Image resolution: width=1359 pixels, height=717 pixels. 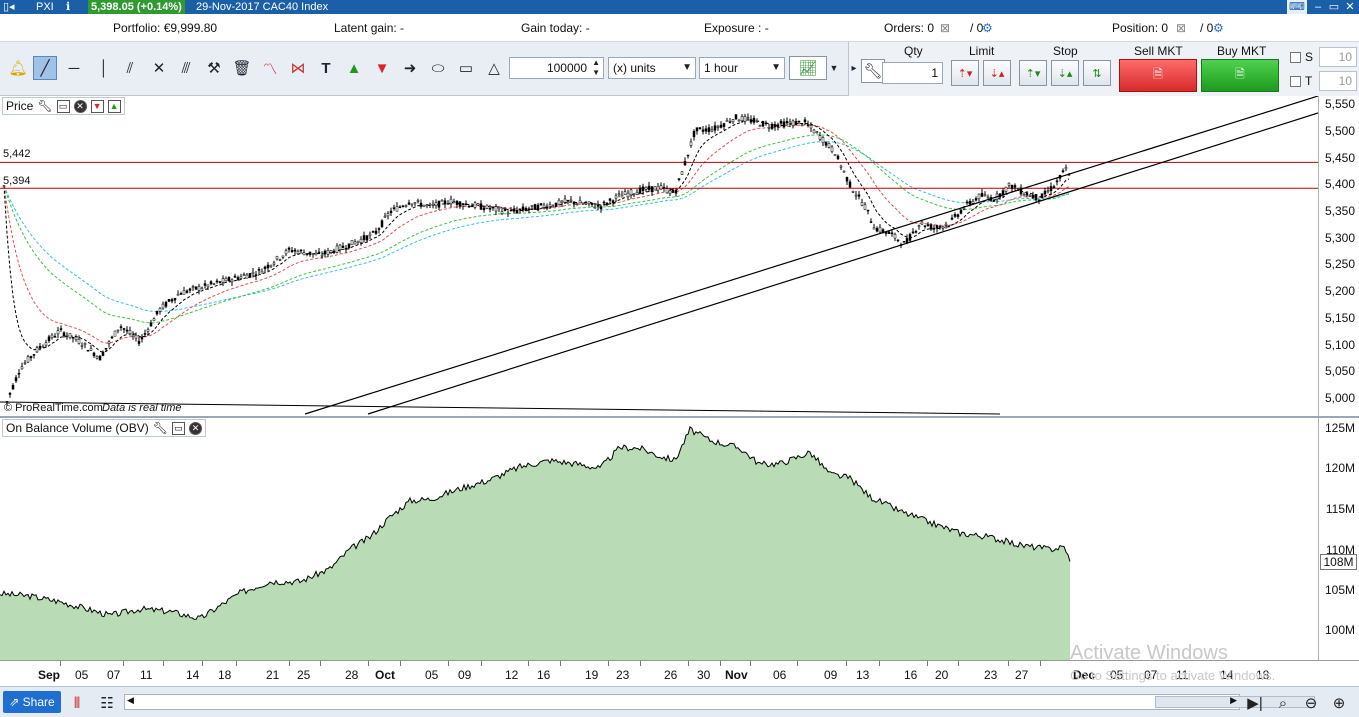 I want to click on buy-market-button: 🗎︎, so click(x=1240, y=75).